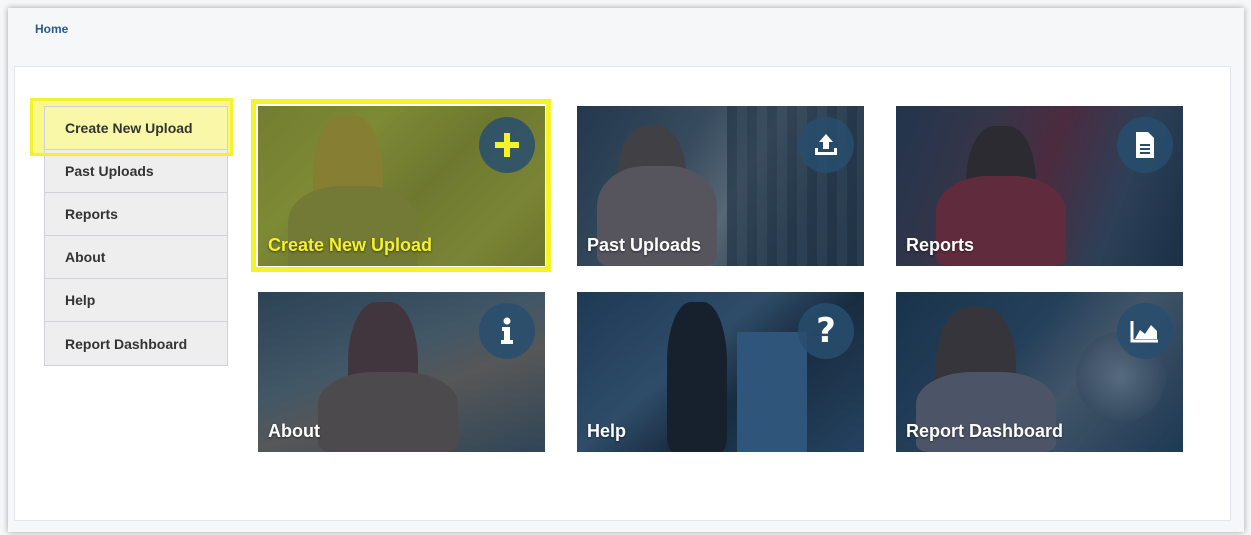 This screenshot has height=535, width=1251. What do you see at coordinates (350, 245) in the screenshot?
I see `tile-label: Create New Upload` at bounding box center [350, 245].